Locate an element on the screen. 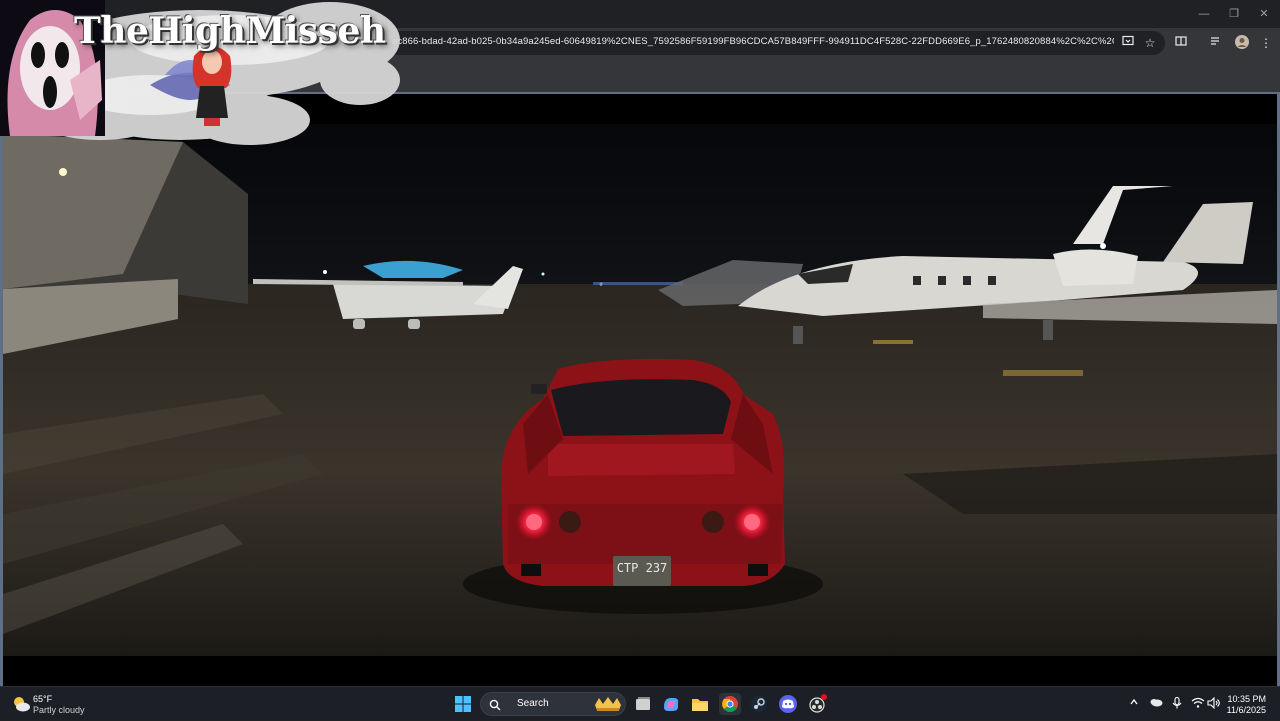  volume-icon is located at coordinates (1214, 703).